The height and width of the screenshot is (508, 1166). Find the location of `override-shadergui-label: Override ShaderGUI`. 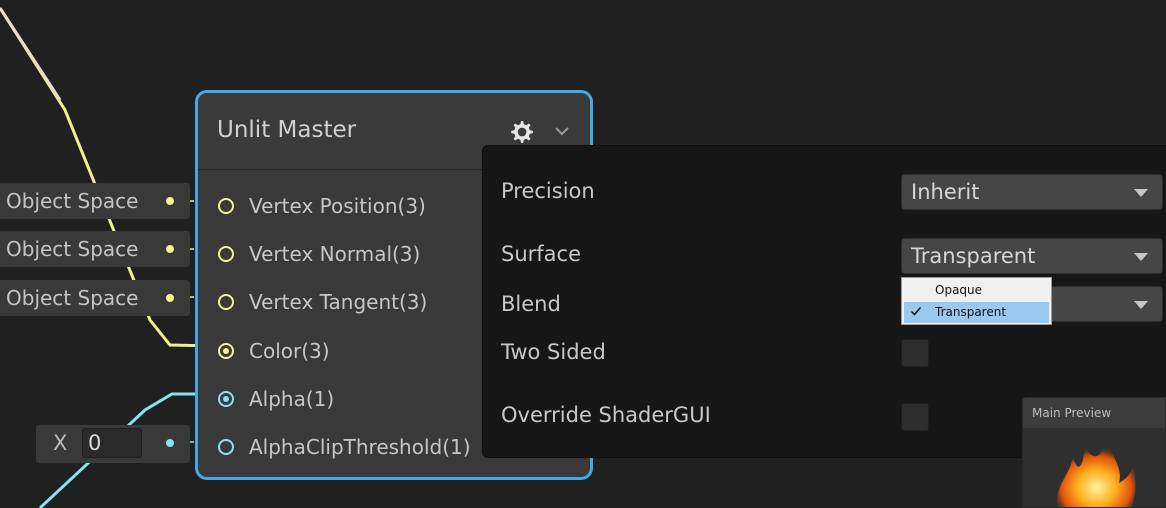

override-shadergui-label: Override ShaderGUI is located at coordinates (606, 415).